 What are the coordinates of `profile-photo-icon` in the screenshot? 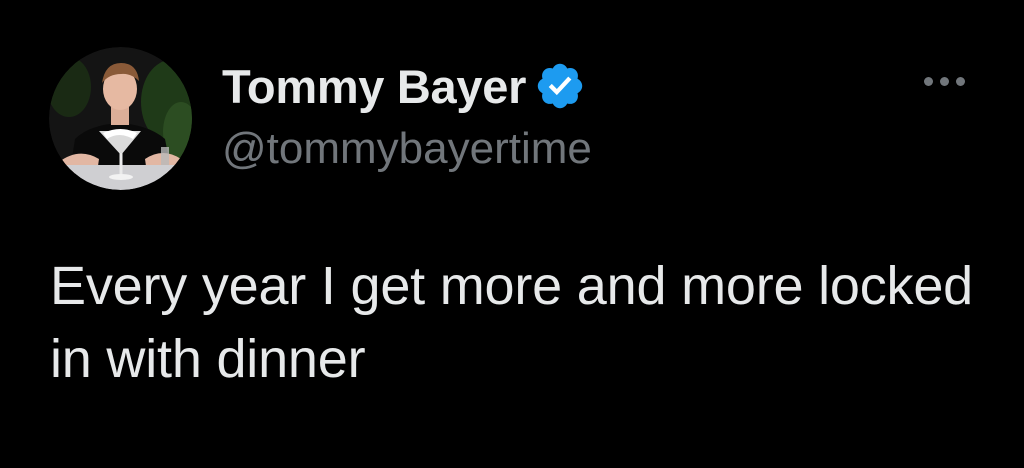 It's located at (120, 118).